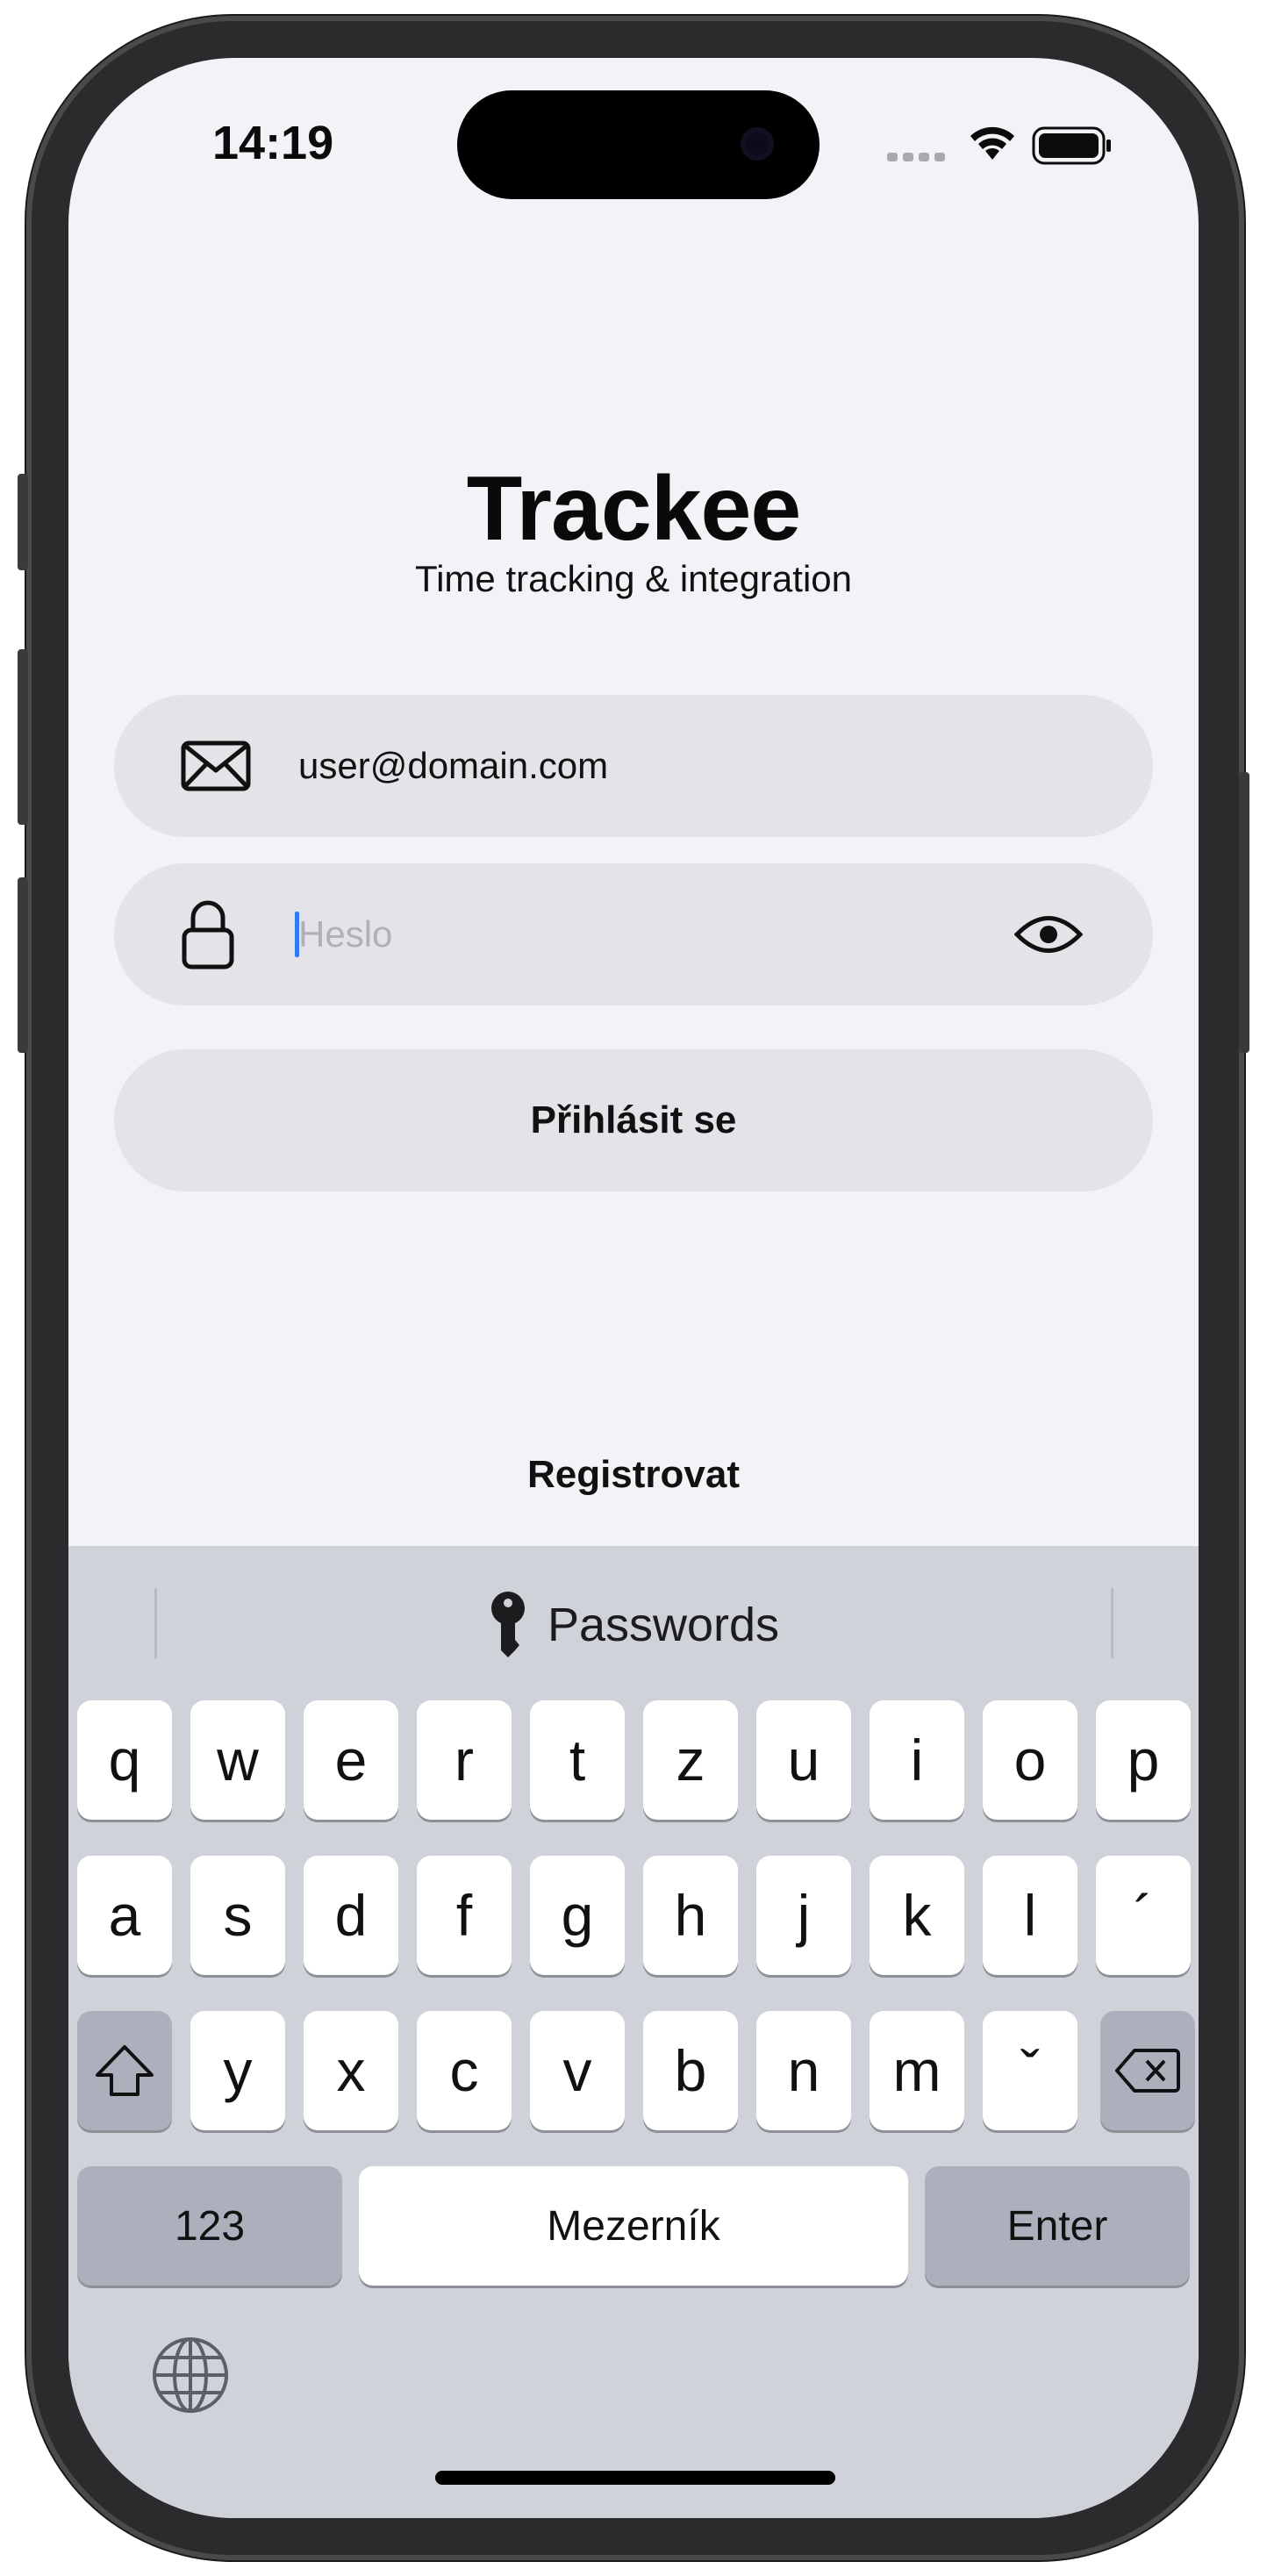 This screenshot has height=2576, width=1267. I want to click on key-4: t, so click(577, 1760).